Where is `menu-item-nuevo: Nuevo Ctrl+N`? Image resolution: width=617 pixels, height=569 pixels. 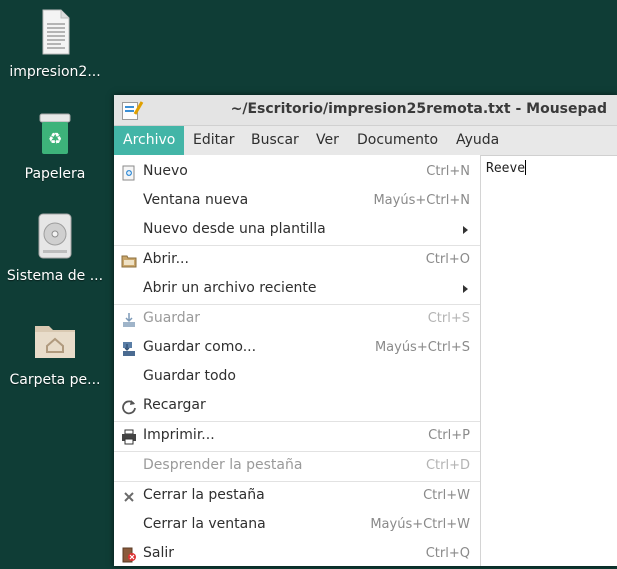 menu-item-nuevo: Nuevo Ctrl+N is located at coordinates (297, 172).